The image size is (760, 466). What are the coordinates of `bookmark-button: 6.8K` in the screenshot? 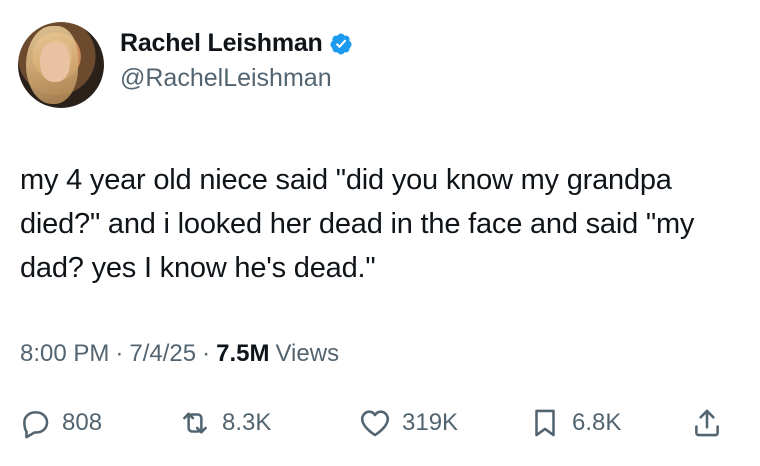 It's located at (574, 423).